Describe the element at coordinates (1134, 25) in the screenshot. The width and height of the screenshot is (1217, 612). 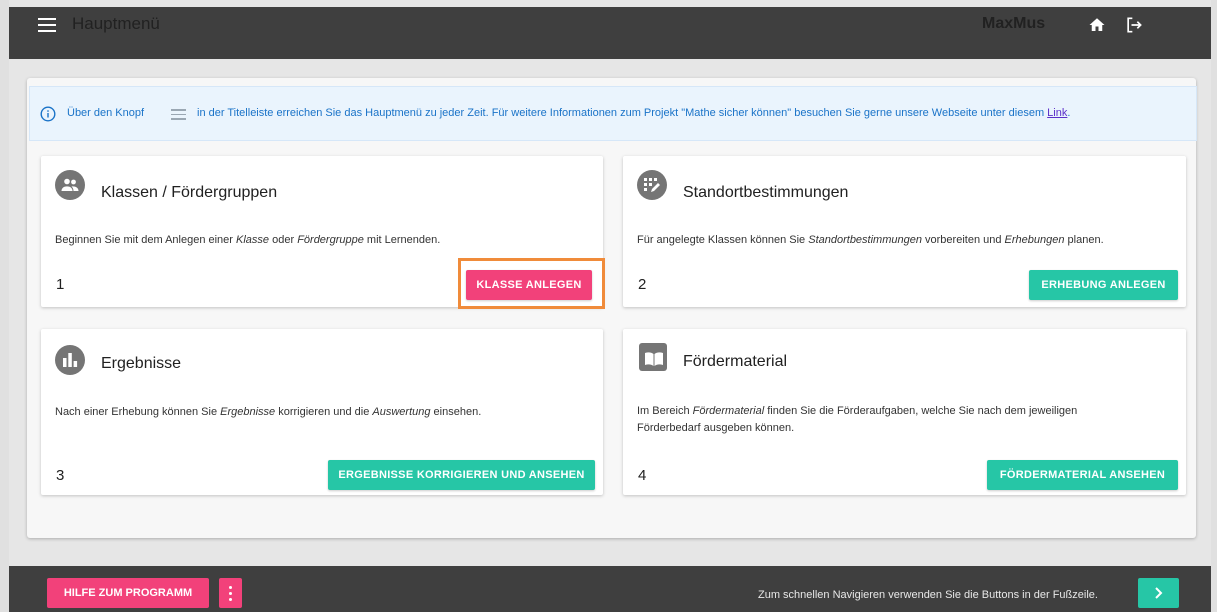
I see `logout-icon` at that location.